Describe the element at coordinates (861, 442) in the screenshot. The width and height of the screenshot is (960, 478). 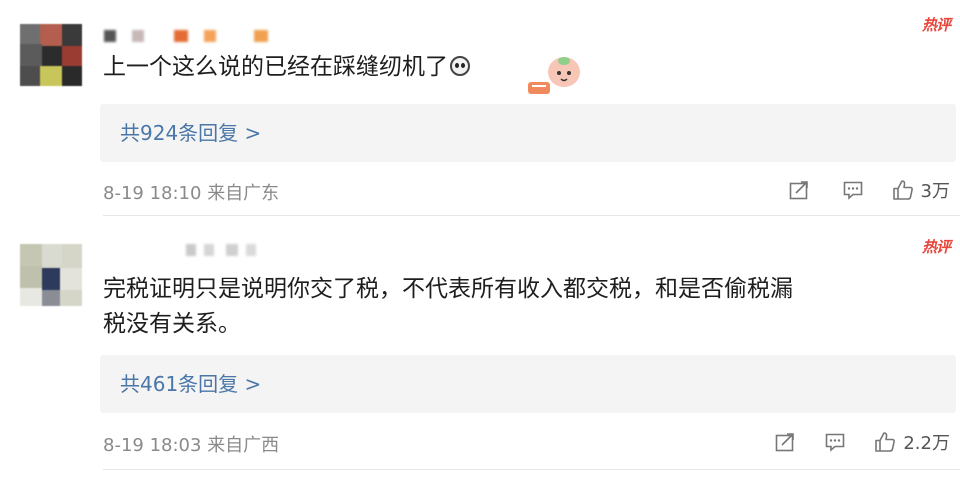
I see `comment-actions: 2.2万` at that location.